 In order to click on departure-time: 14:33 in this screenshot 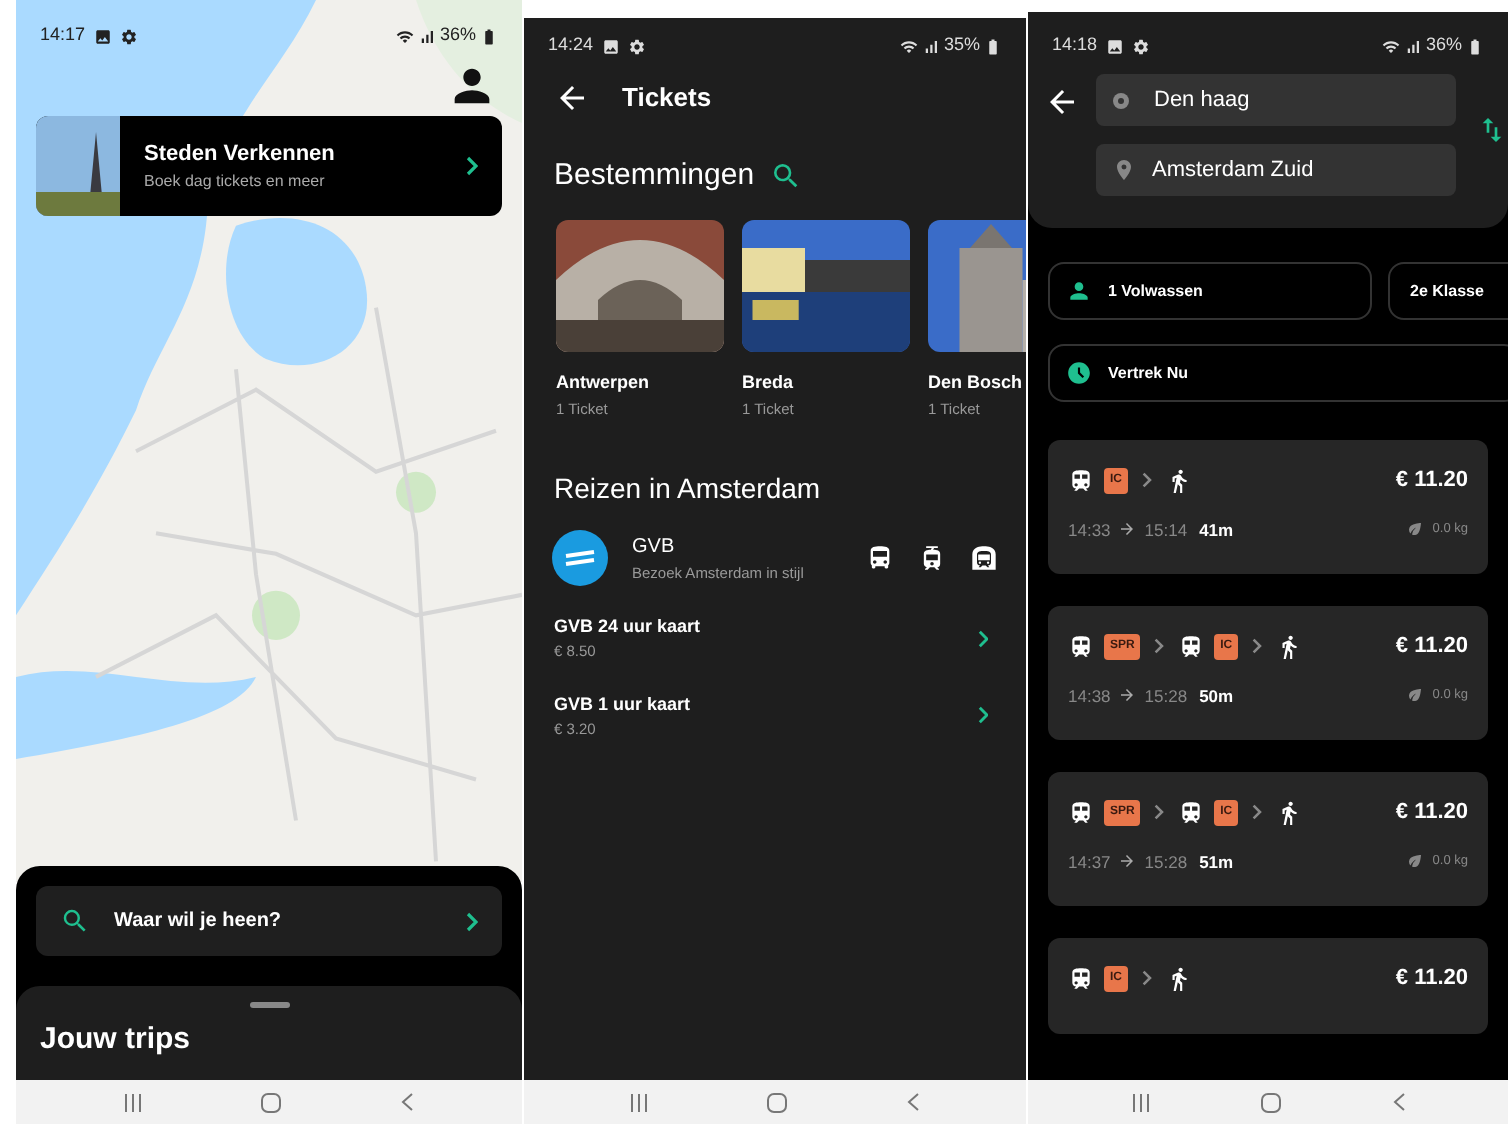, I will do `click(1089, 530)`.